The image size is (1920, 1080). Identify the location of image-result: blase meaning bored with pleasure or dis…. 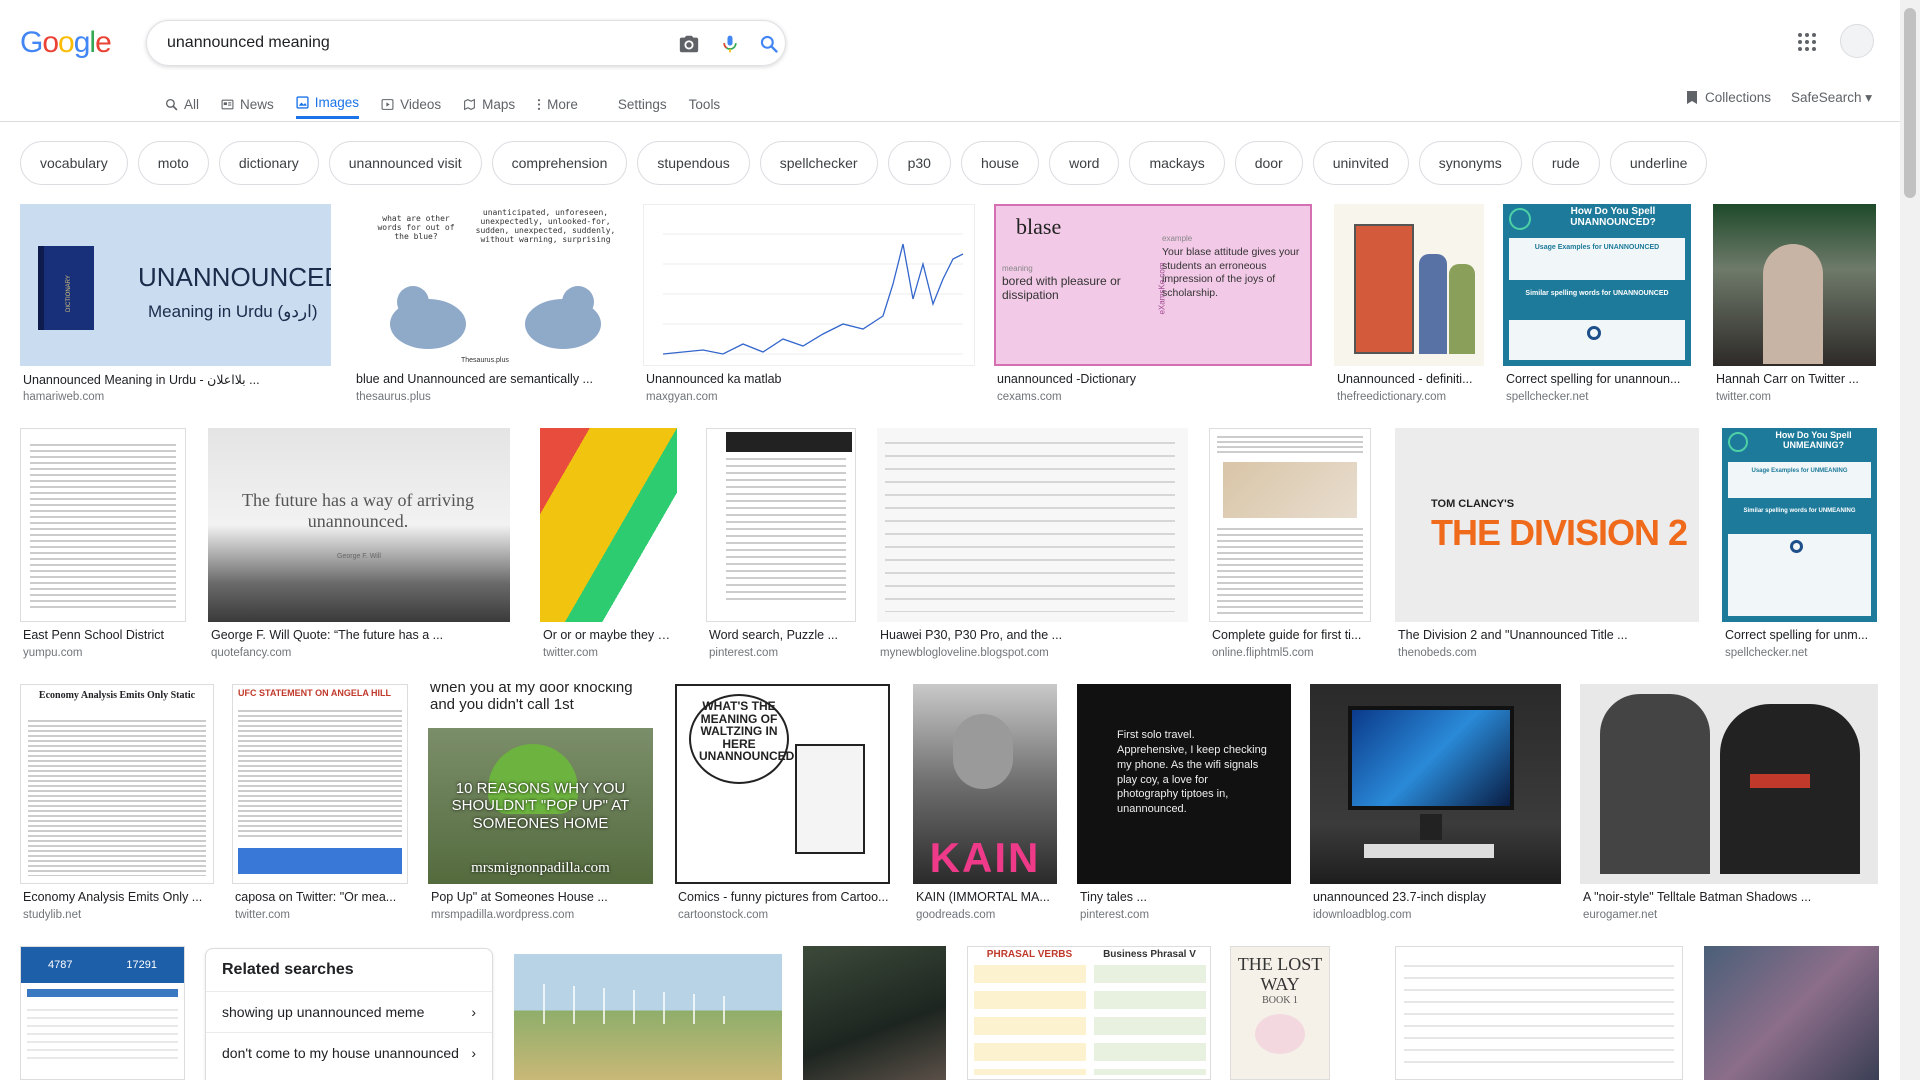
(1153, 306).